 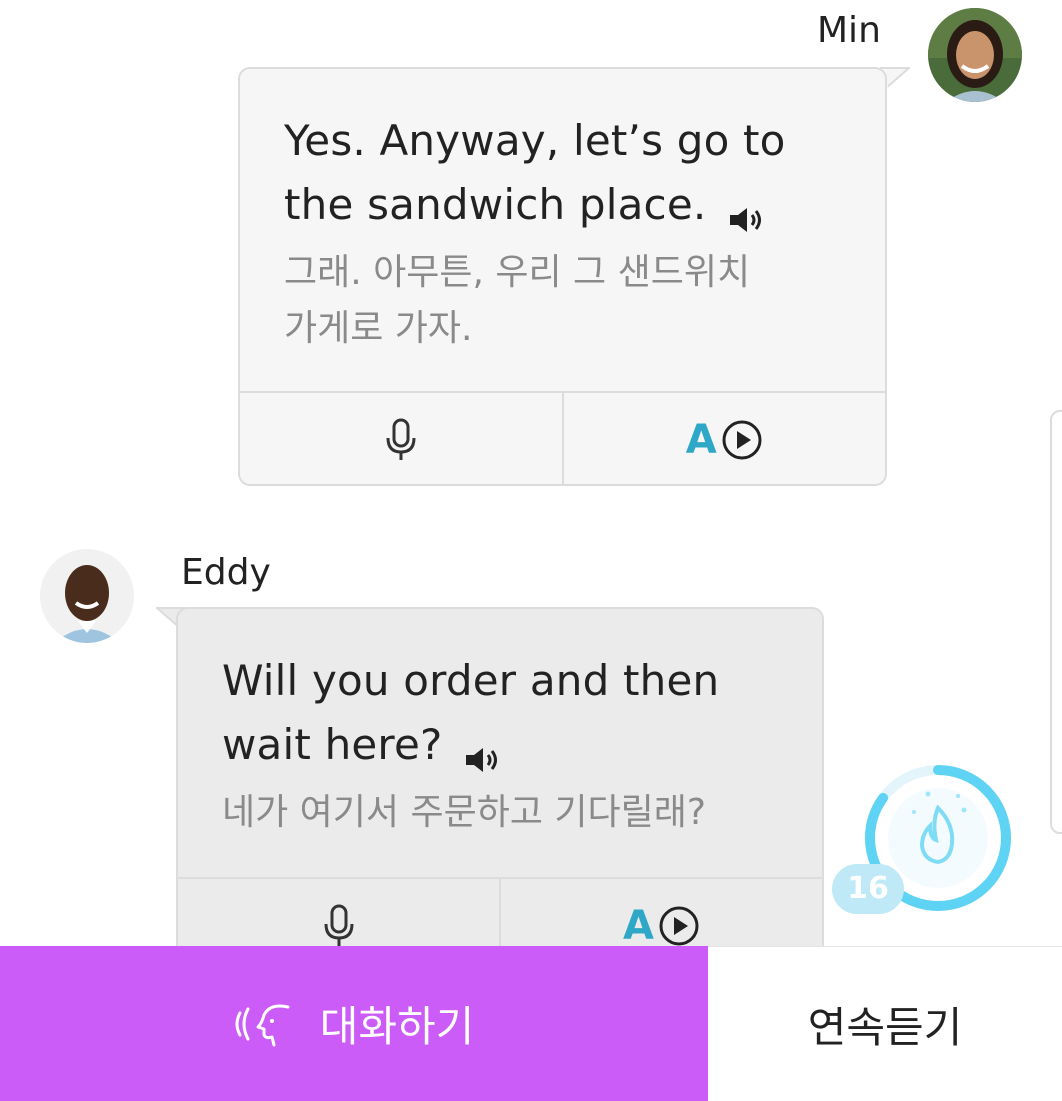 I want to click on talk-button: 대화하기, so click(x=354, y=1023).